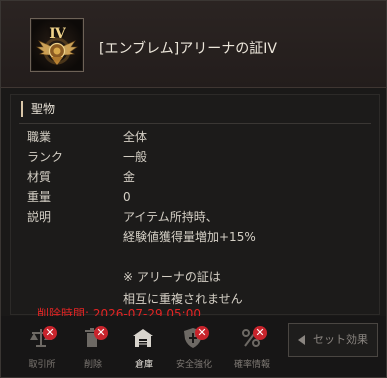 The height and width of the screenshot is (378, 387). What do you see at coordinates (195, 123) in the screenshot?
I see `section-divider` at bounding box center [195, 123].